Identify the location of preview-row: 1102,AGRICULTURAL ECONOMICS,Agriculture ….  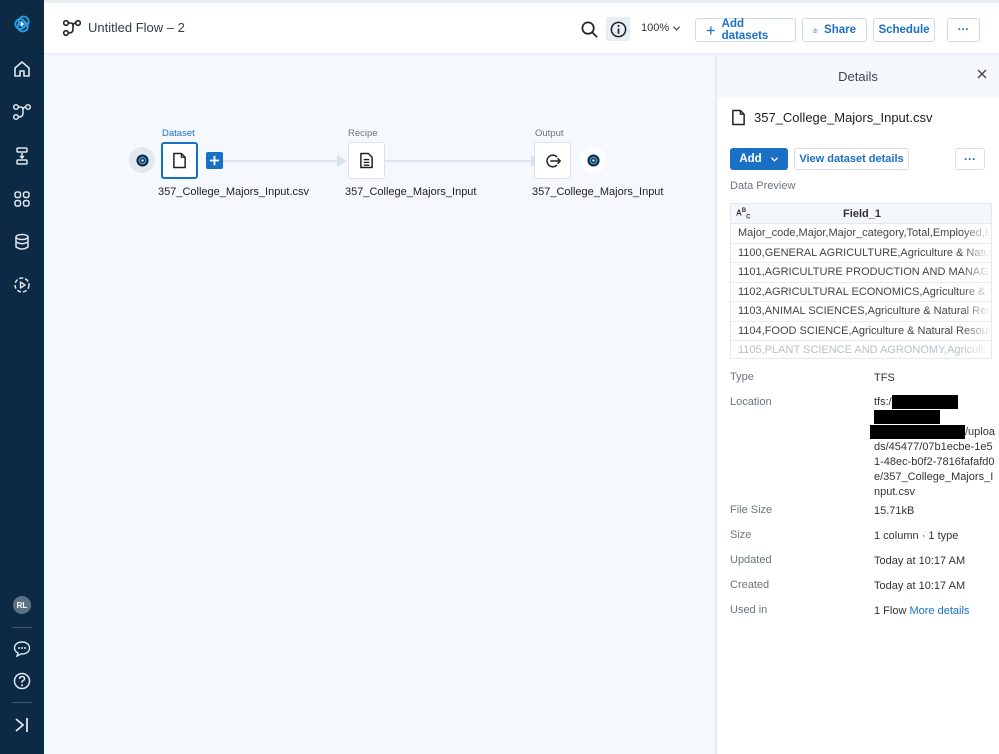
(861, 292).